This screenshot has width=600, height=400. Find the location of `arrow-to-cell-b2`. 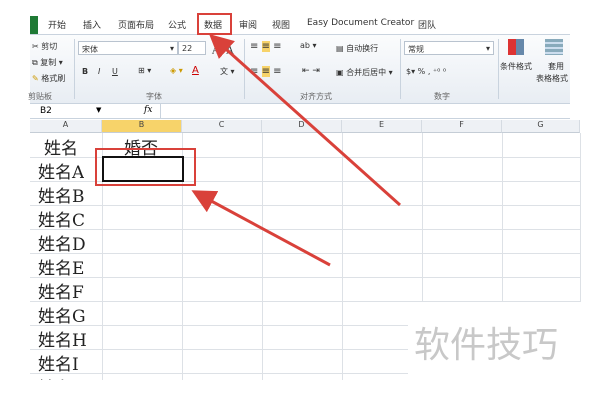

arrow-to-cell-b2 is located at coordinates (261, 228).